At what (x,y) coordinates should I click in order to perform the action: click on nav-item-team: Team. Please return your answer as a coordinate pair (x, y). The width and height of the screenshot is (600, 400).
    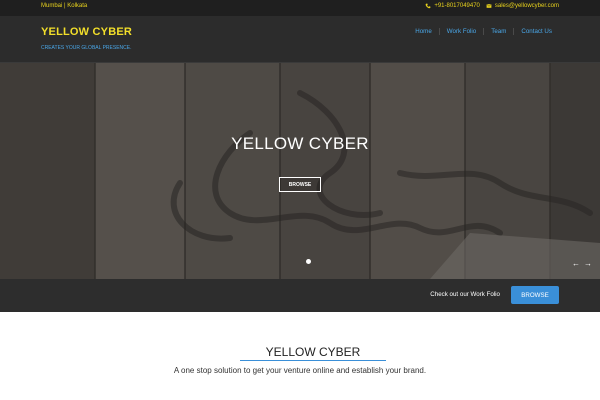
    Looking at the image, I should click on (498, 31).